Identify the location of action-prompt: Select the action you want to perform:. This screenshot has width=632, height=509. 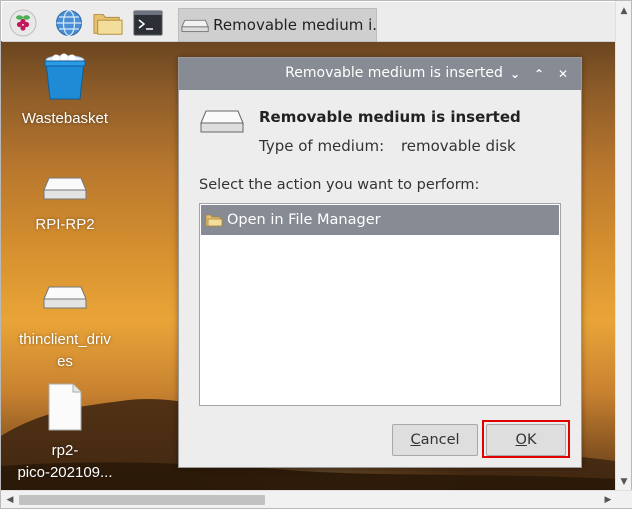
(339, 185).